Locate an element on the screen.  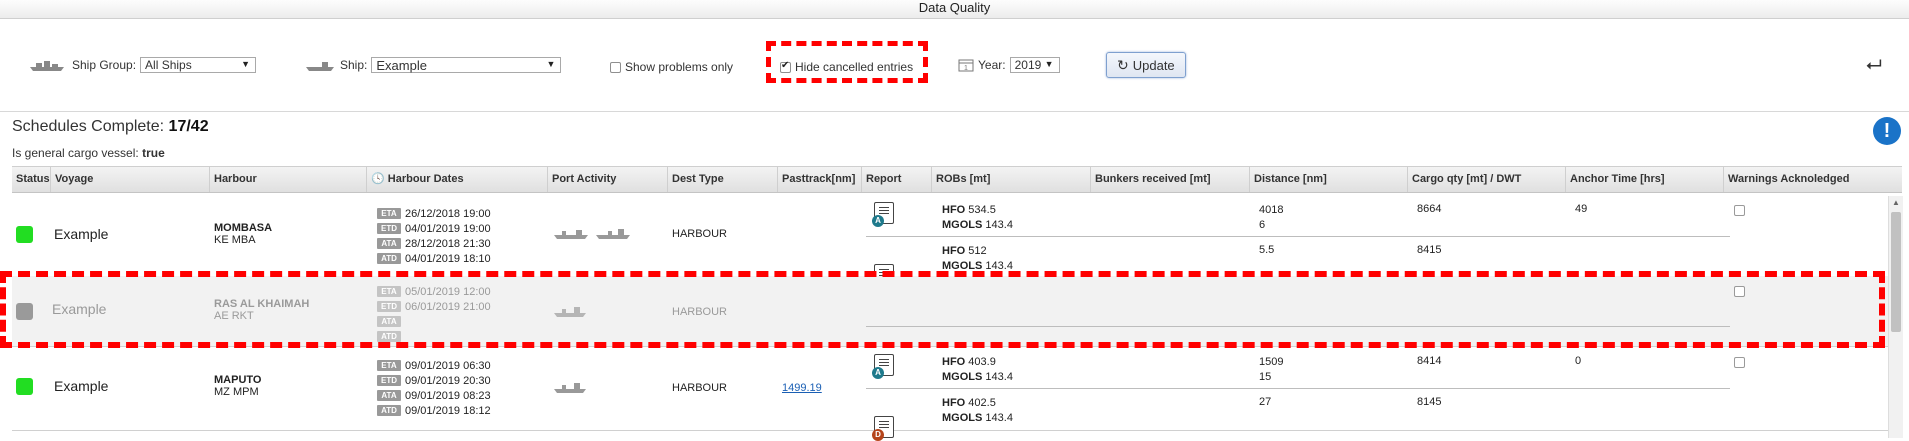
date-value: 04/01/2019 19:00 is located at coordinates (448, 228).